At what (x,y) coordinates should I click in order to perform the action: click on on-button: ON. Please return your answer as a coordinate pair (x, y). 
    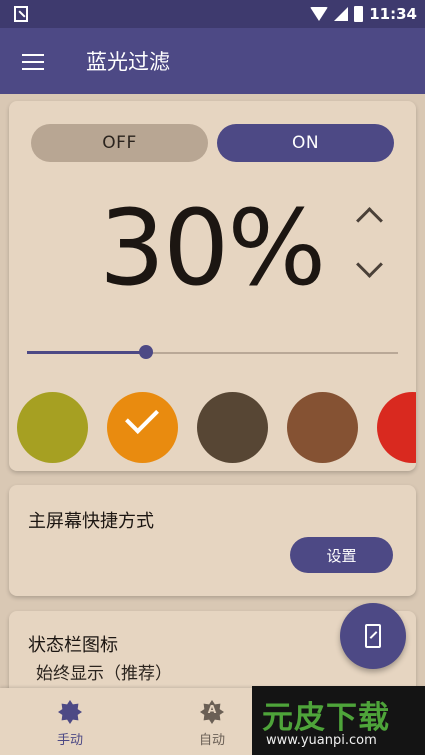
    Looking at the image, I should click on (305, 143).